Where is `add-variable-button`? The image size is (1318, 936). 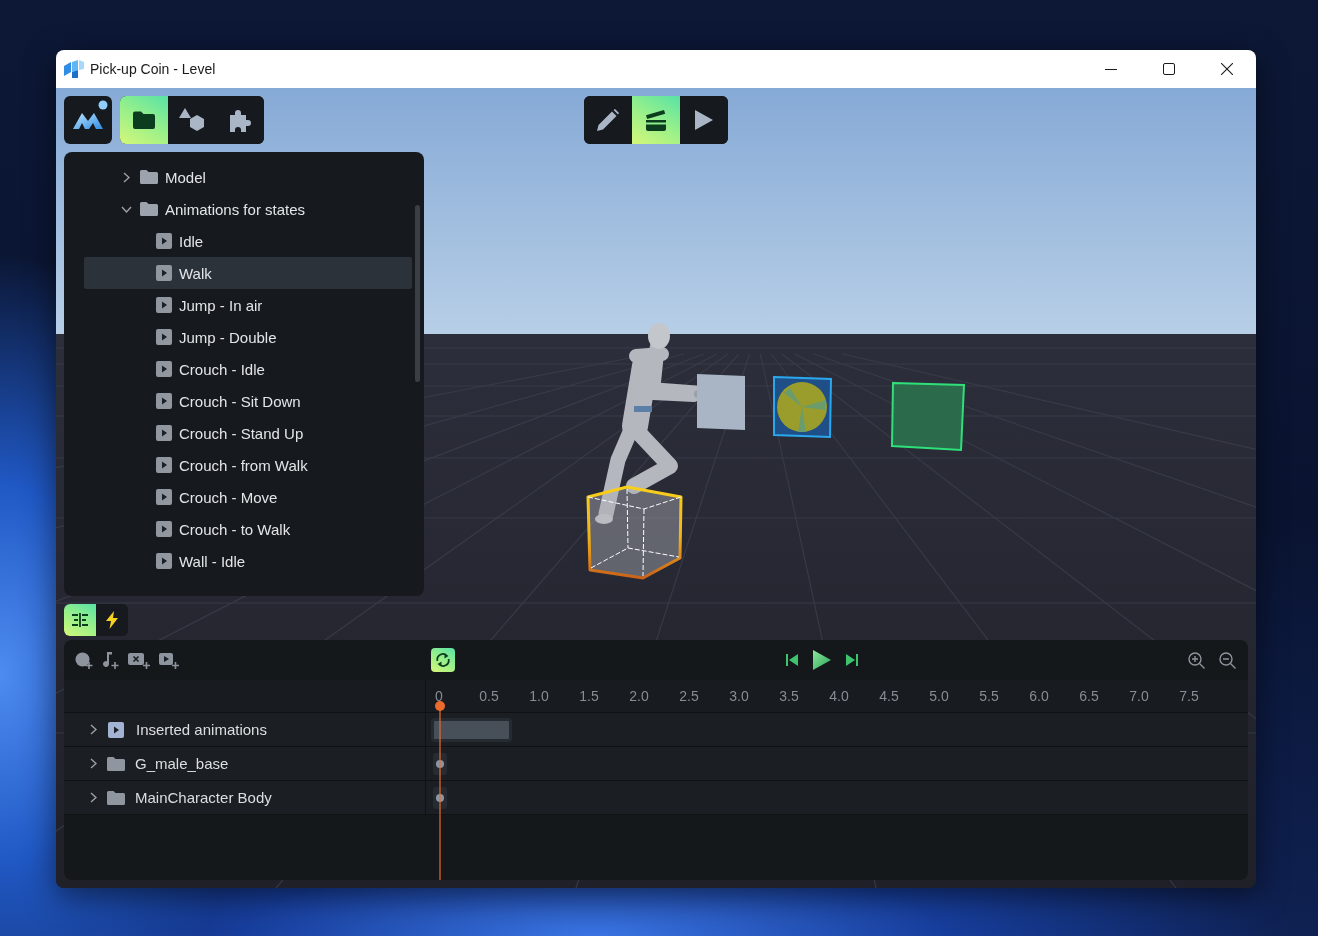 add-variable-button is located at coordinates (139, 660).